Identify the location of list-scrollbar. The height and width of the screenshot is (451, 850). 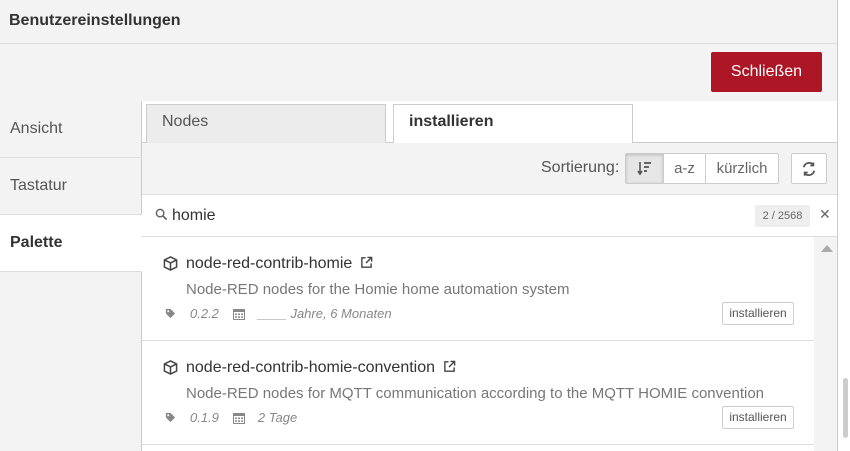
(825, 344).